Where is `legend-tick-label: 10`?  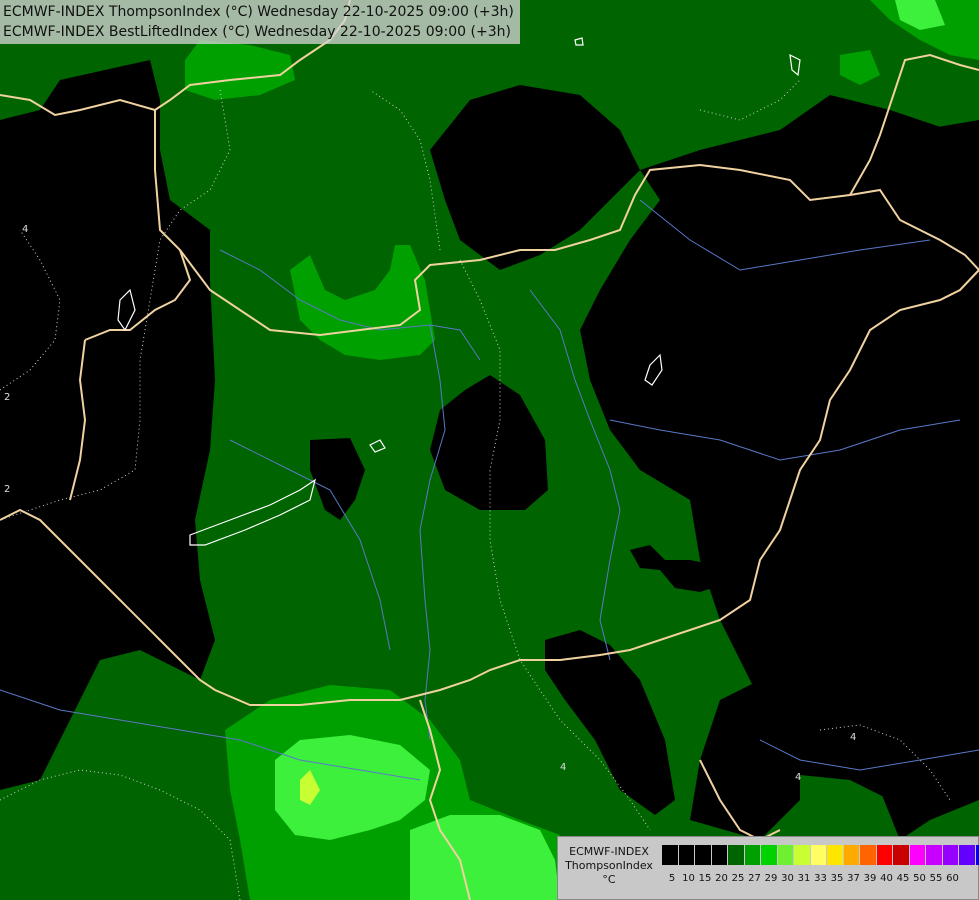
legend-tick-label: 10 is located at coordinates (688, 878).